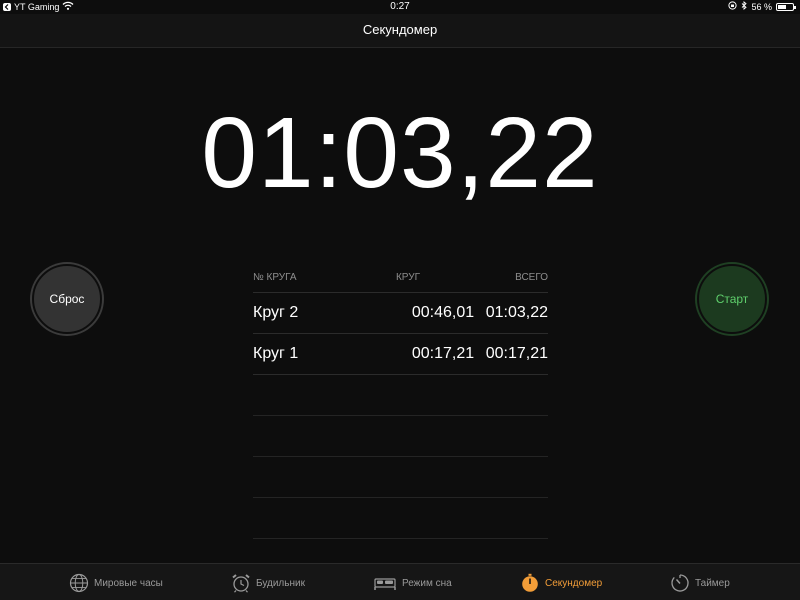 Image resolution: width=800 pixels, height=600 pixels. I want to click on laps-header: № КРУГА КРУГ ВСЕГО, so click(400, 277).